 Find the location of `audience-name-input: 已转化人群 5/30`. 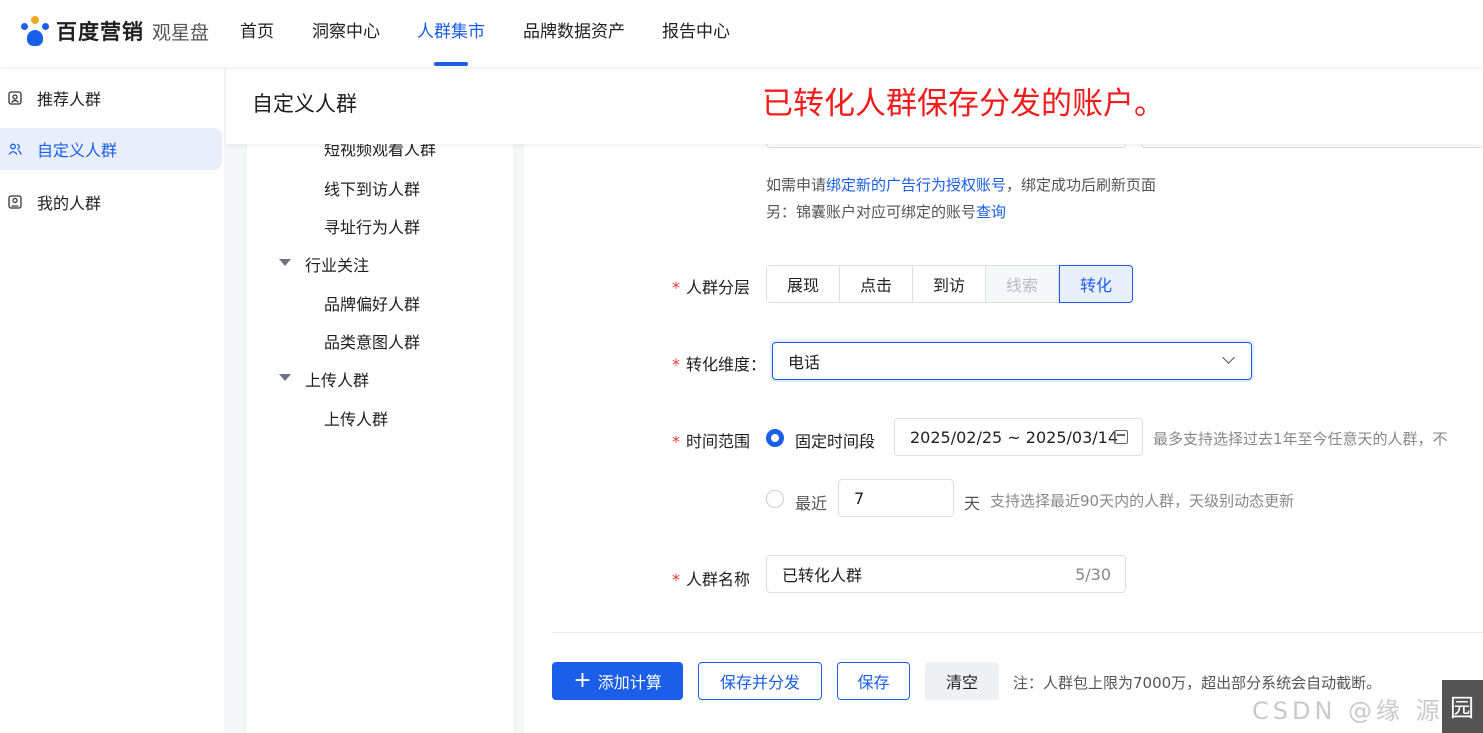

audience-name-input: 已转化人群 5/30 is located at coordinates (946, 574).